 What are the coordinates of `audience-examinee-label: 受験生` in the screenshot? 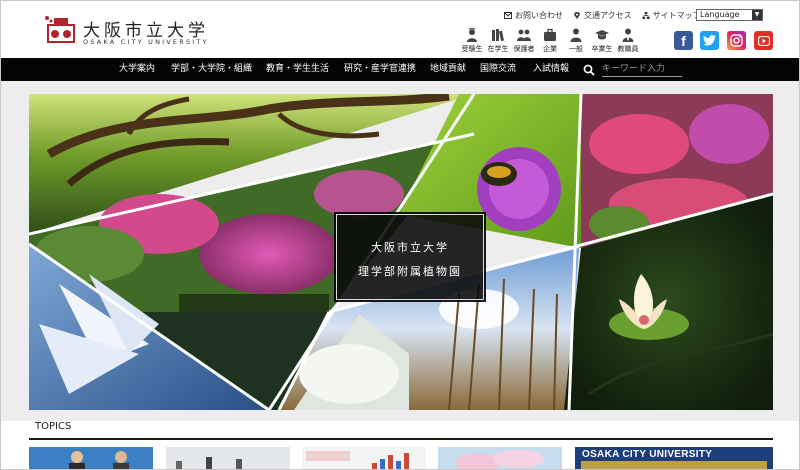 It's located at (472, 49).